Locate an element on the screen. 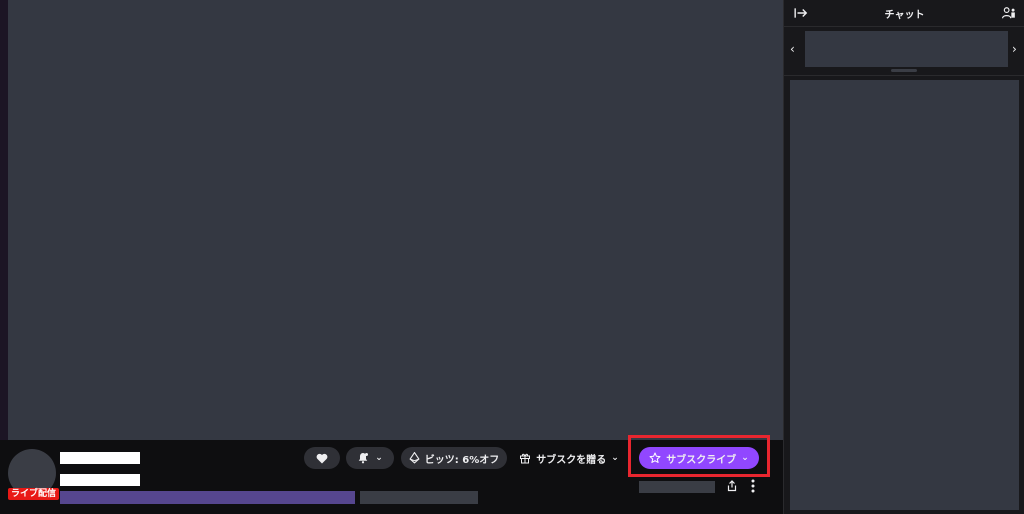  follow-button is located at coordinates (322, 458).